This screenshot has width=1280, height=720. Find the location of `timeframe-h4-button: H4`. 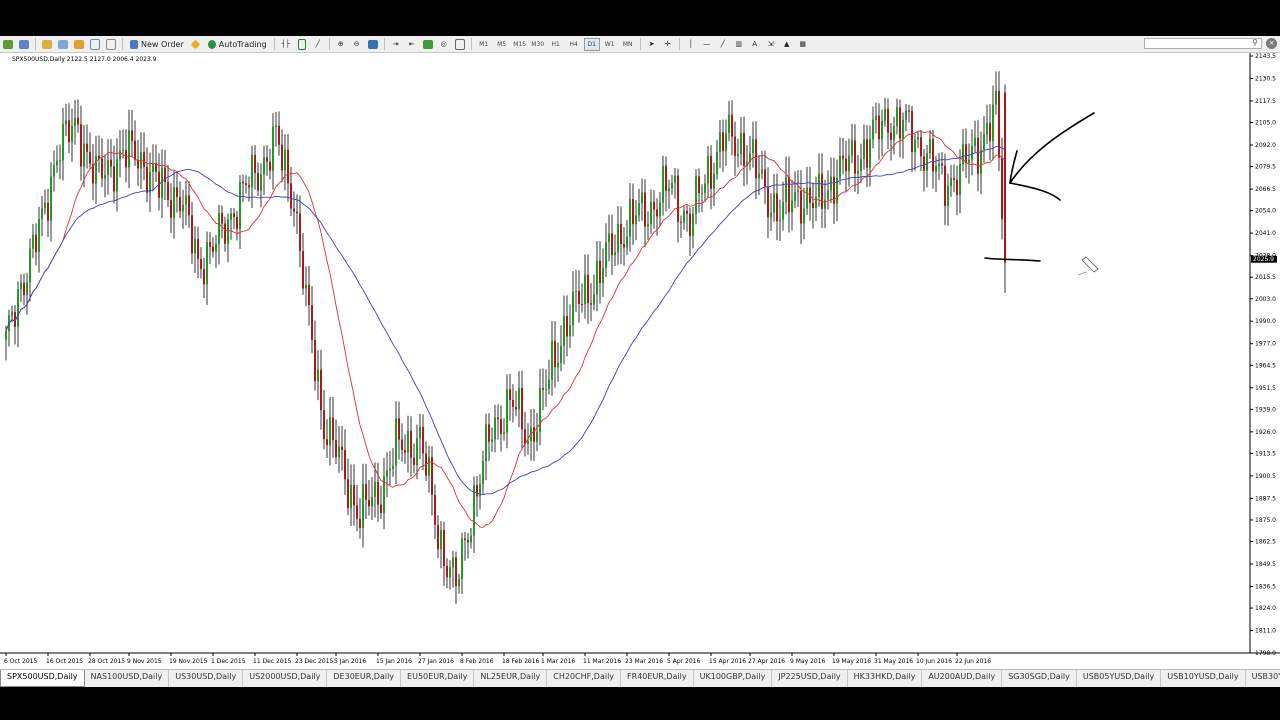

timeframe-h4-button: H4 is located at coordinates (574, 44).